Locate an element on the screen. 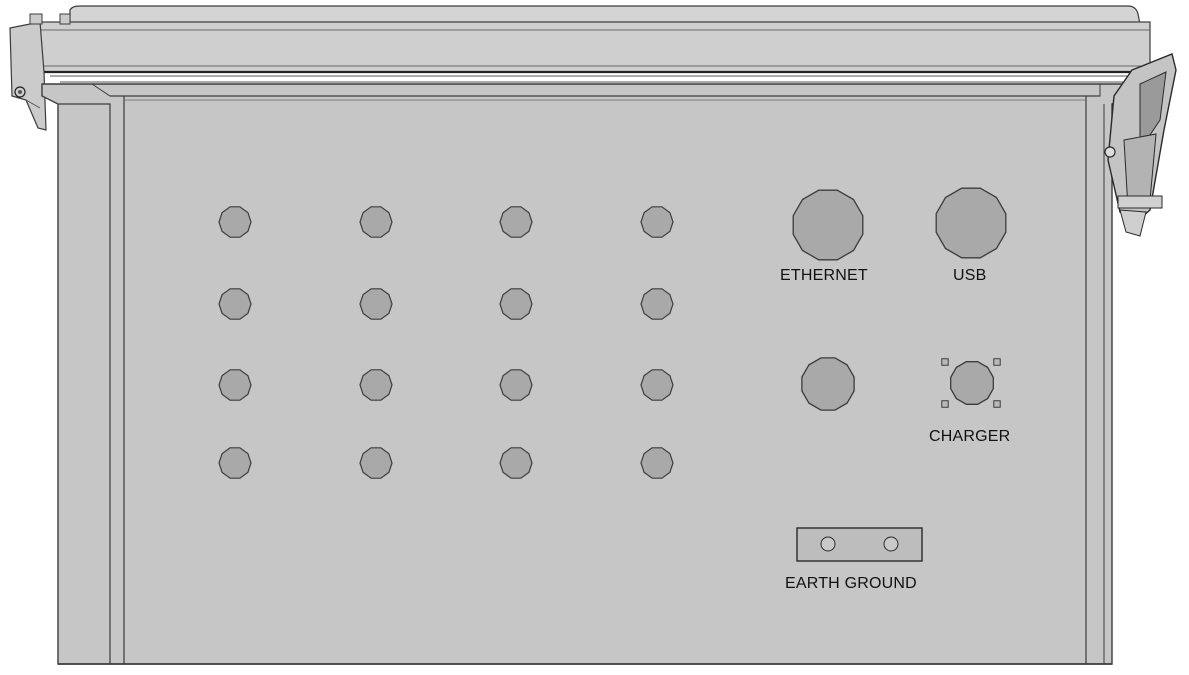  charger-label: CHARGER is located at coordinates (970, 436).